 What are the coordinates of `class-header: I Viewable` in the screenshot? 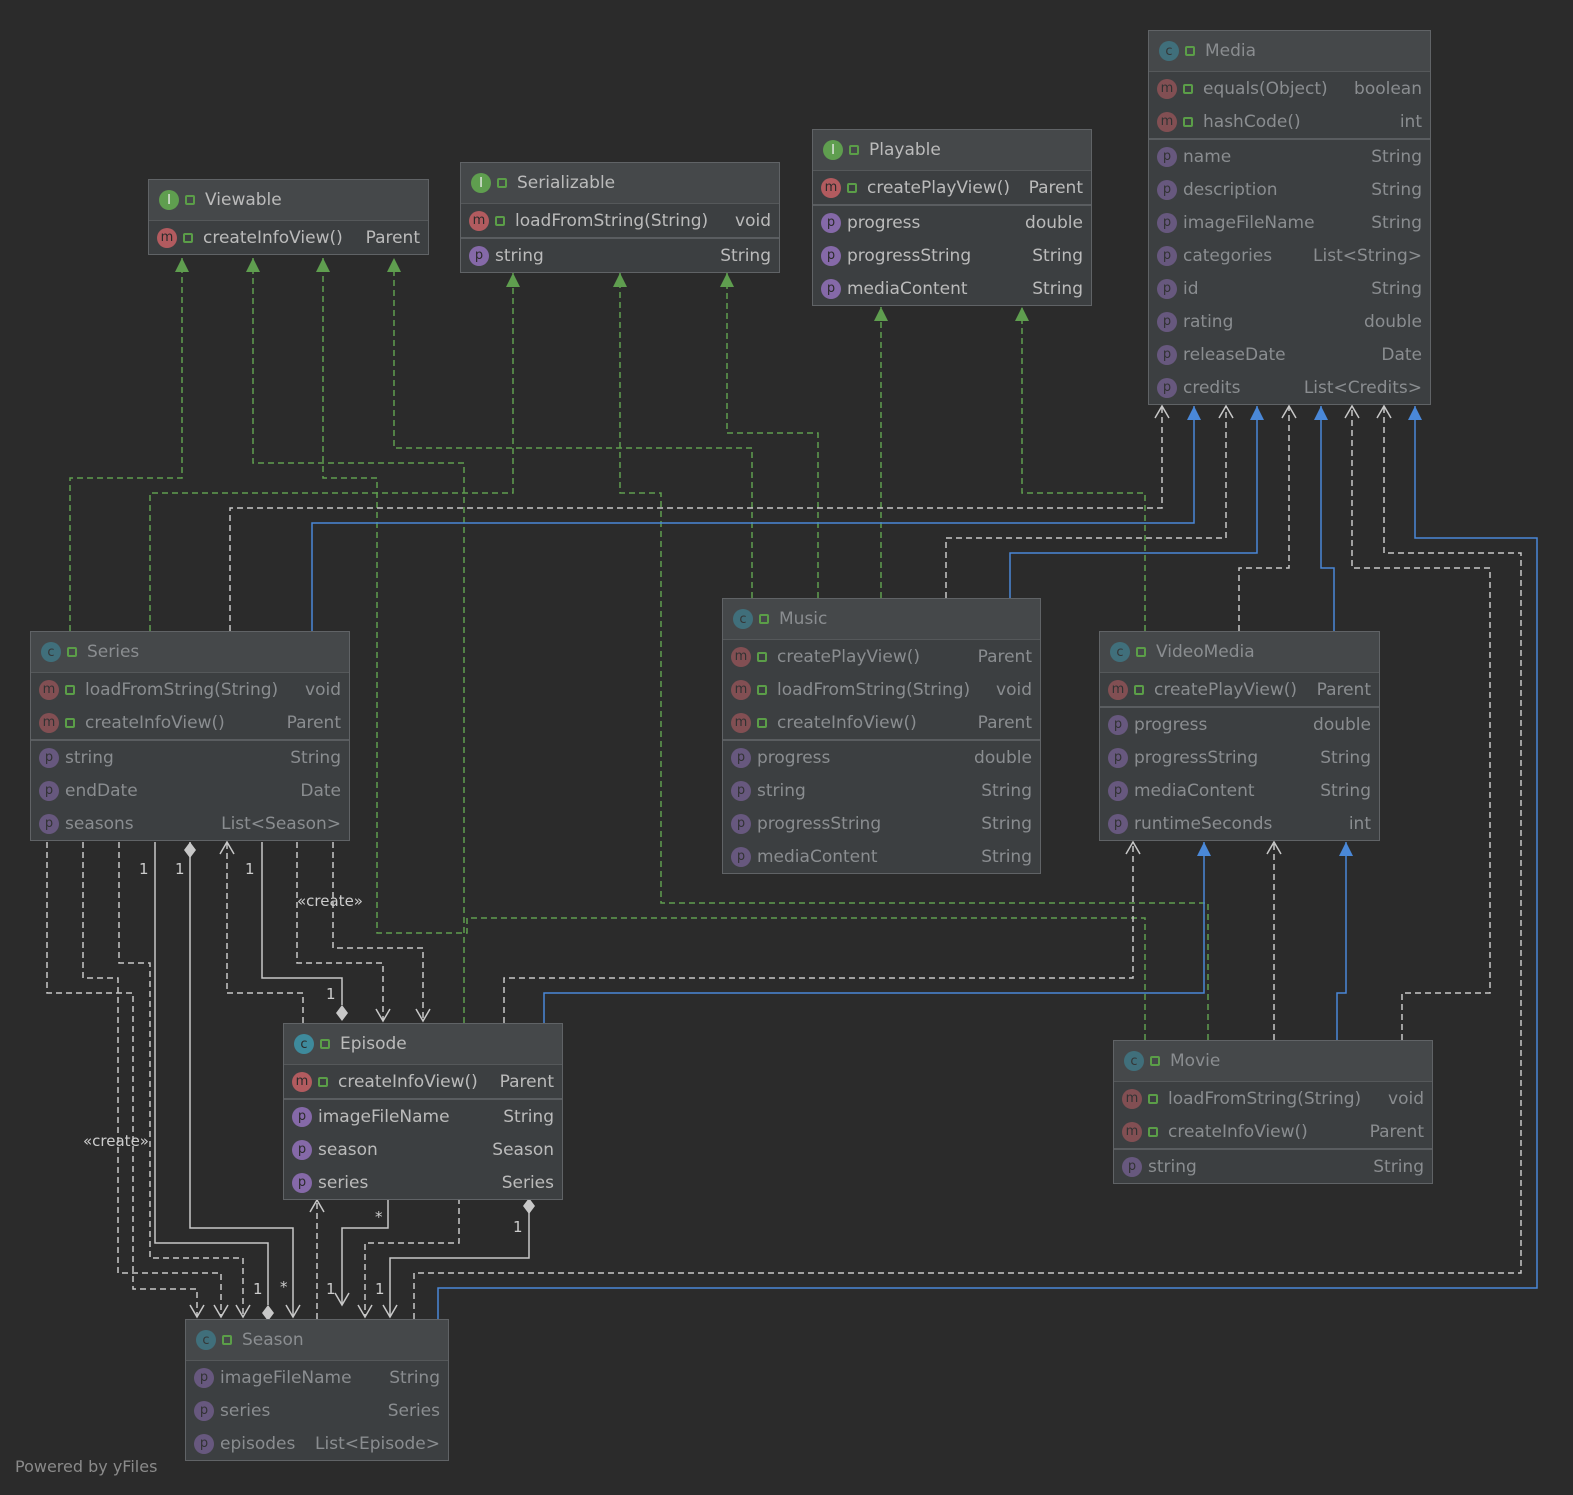 It's located at (288, 200).